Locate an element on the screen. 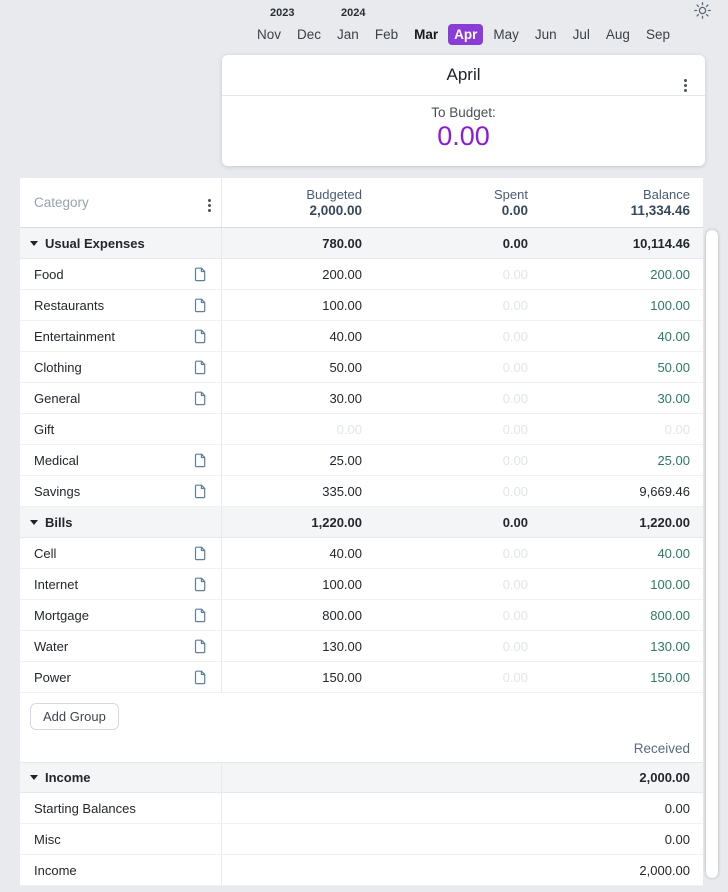 The height and width of the screenshot is (892, 728). category-row-water: Water 130.00 0.00 130.00 is located at coordinates (361, 646).